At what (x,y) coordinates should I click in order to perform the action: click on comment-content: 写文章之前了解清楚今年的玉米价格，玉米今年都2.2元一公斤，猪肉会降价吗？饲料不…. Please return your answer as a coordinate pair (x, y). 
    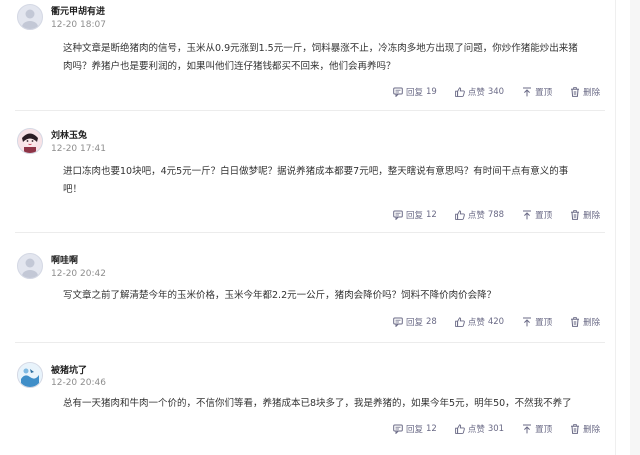
    Looking at the image, I should click on (328, 296).